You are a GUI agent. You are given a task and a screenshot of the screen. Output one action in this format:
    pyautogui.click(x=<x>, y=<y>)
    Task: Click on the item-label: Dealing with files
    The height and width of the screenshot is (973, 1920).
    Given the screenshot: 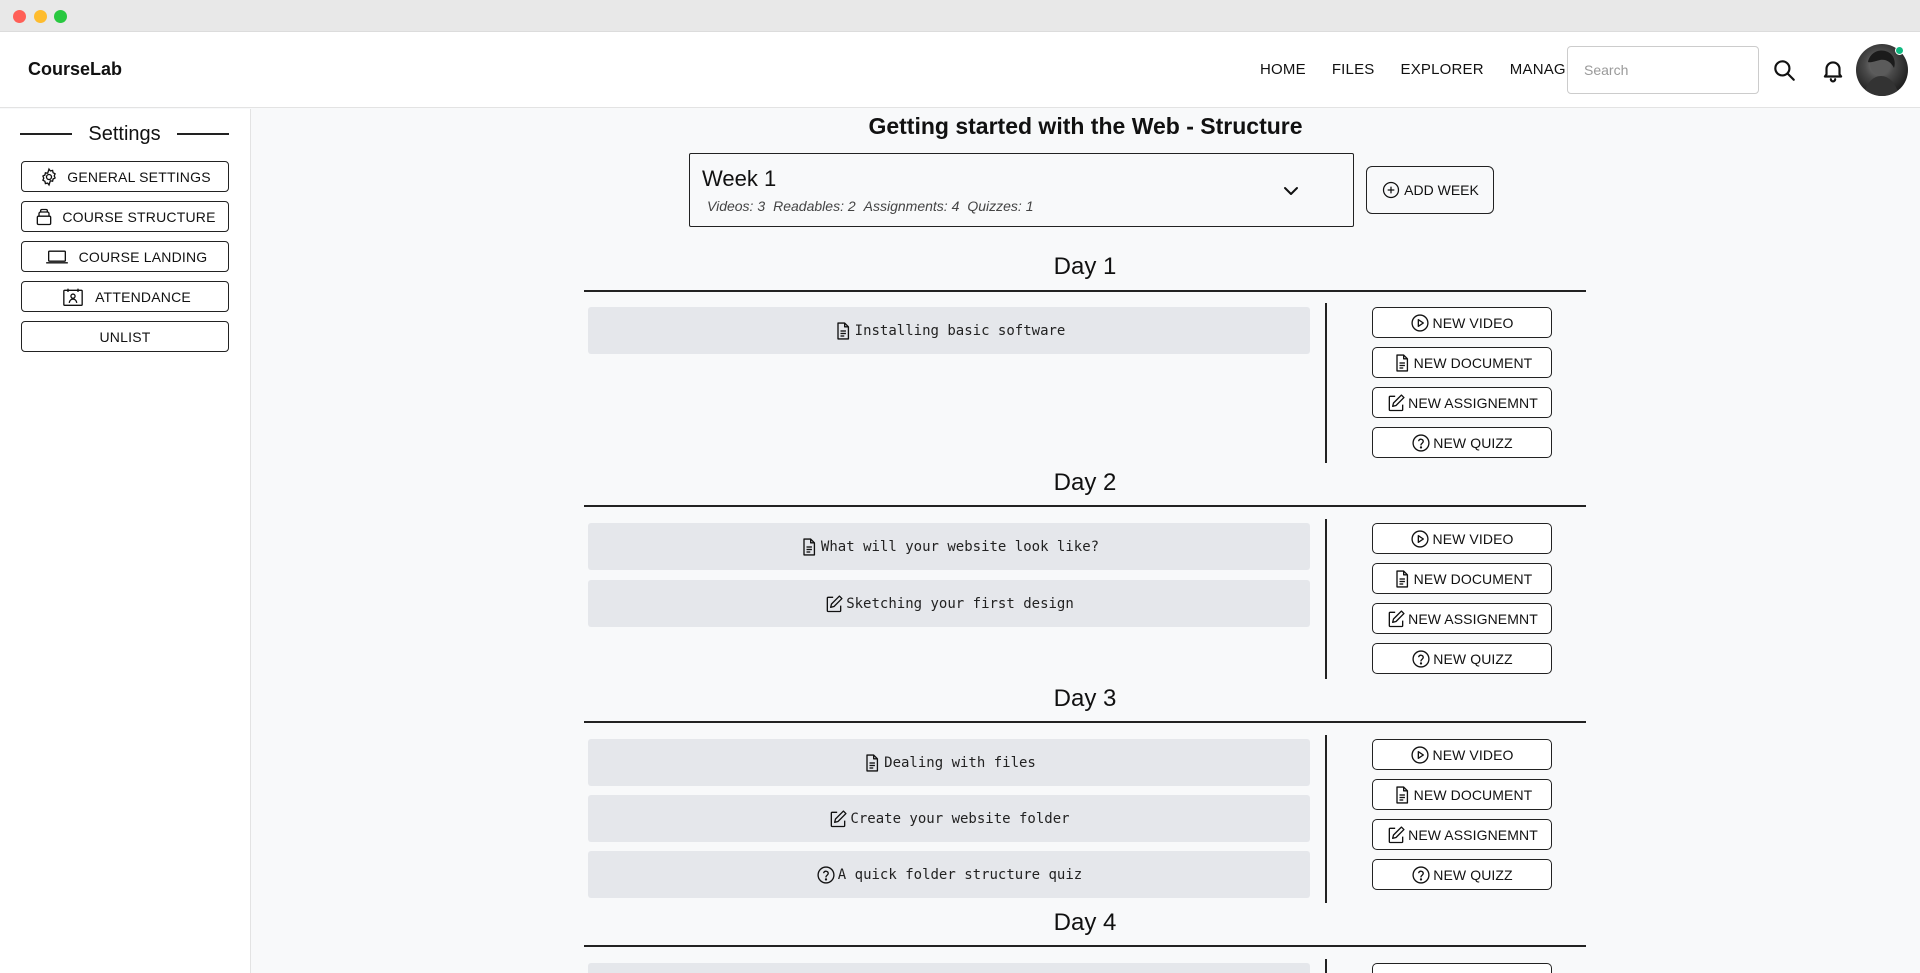 What is the action you would take?
    pyautogui.click(x=960, y=762)
    